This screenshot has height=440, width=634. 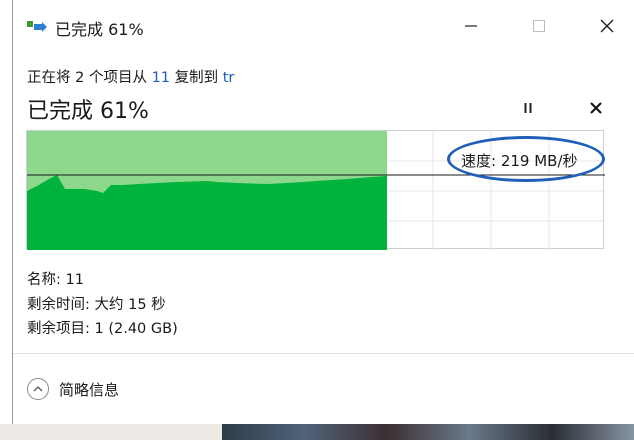 I want to click on transfer-speed: 速度: 219 MB/秒, so click(x=519, y=161).